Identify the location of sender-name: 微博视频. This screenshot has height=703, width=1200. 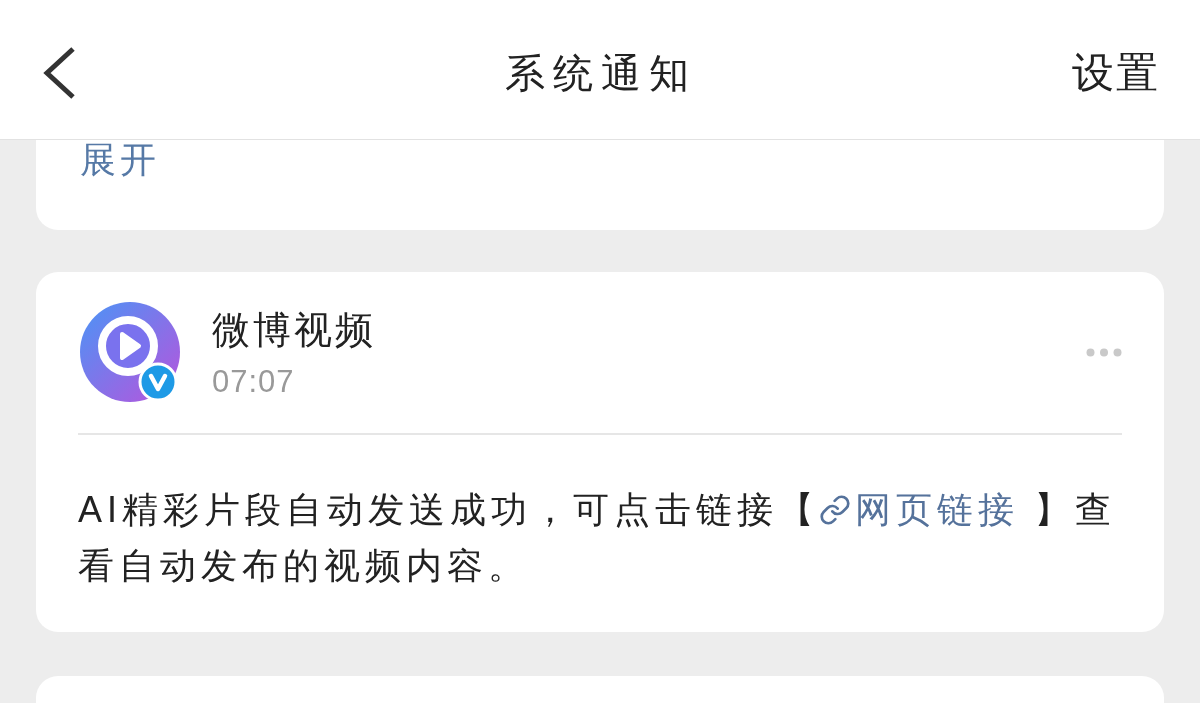
(294, 330).